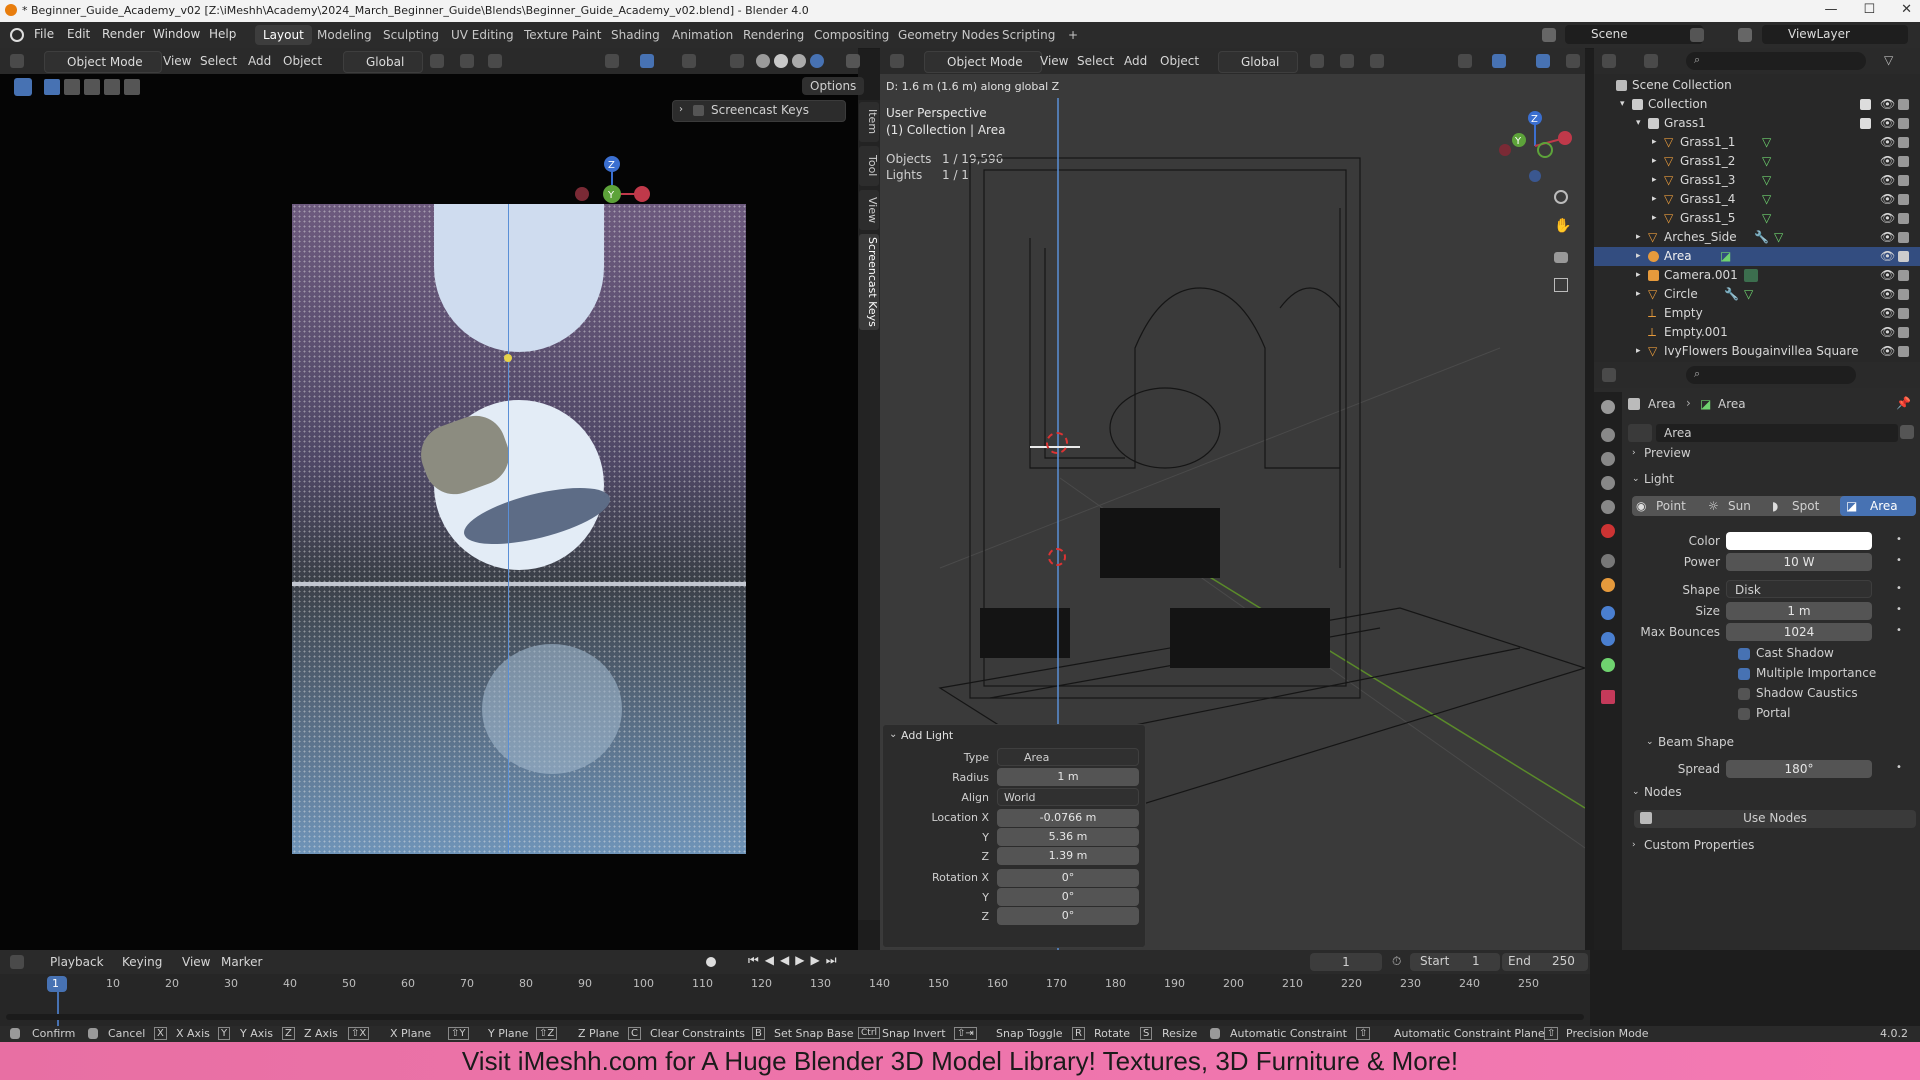 The image size is (1920, 1080). Describe the element at coordinates (103, 62) in the screenshot. I see `left-mode-dropdown: Object Mode` at that location.